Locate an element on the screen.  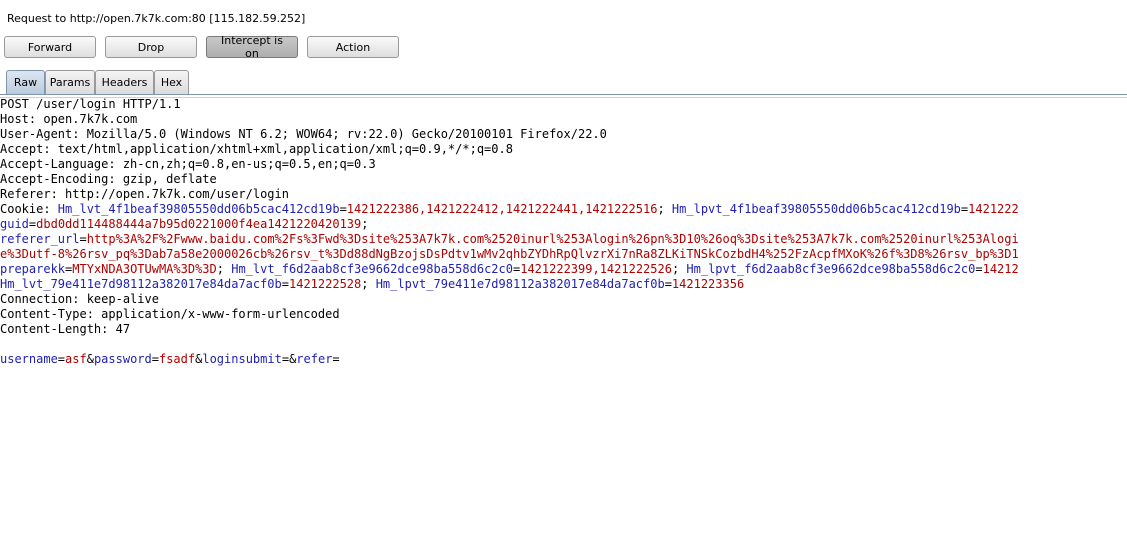
param-name: referer_url is located at coordinates (40, 239).